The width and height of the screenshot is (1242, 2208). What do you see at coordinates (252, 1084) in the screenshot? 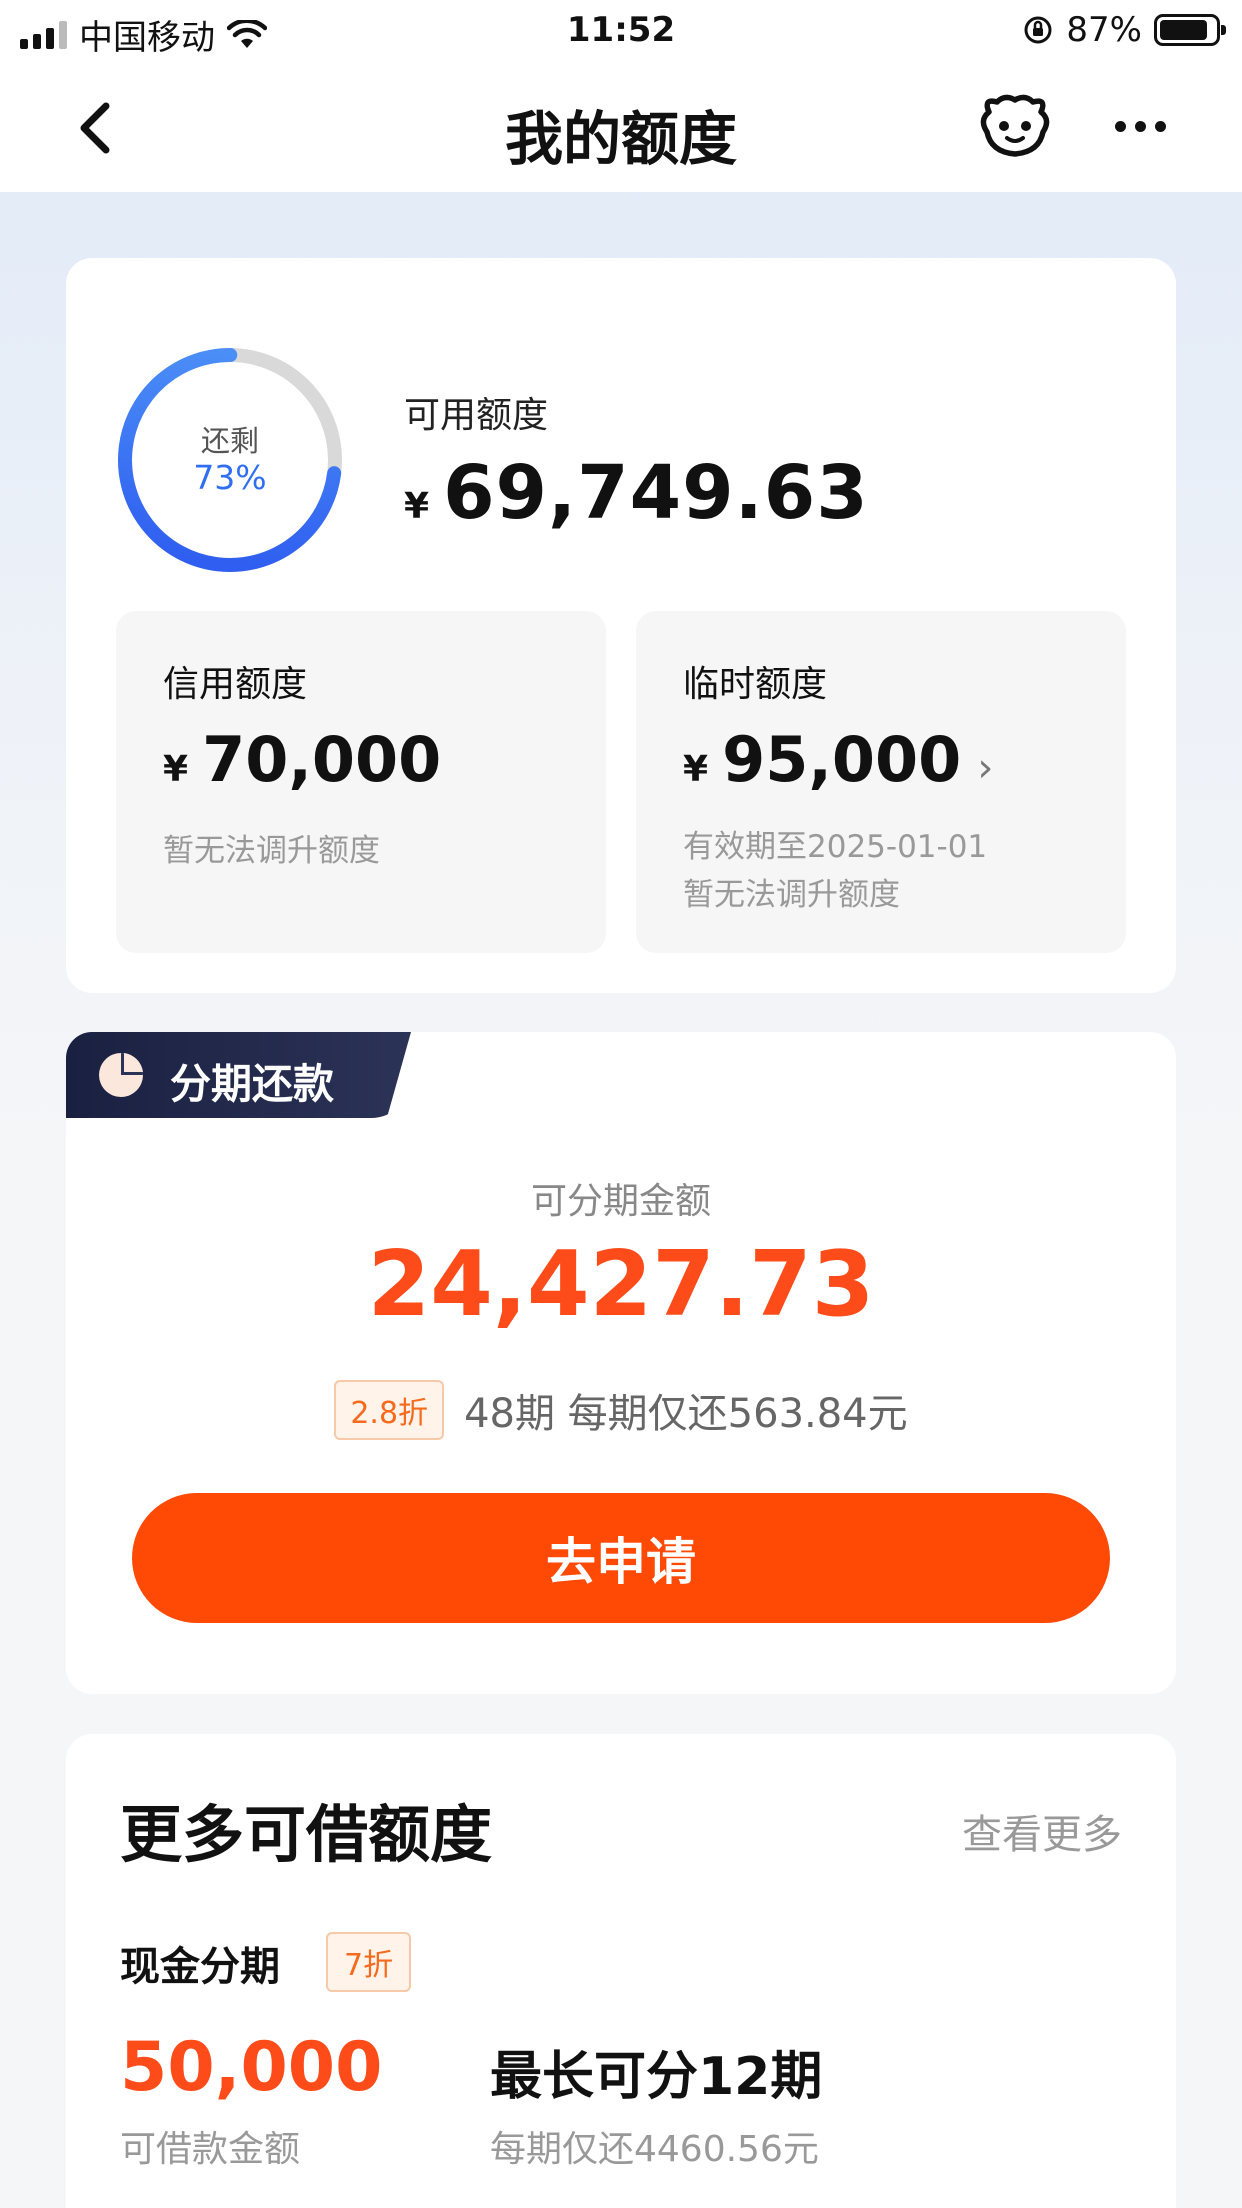
I see `installment-tag-label: 分期还款` at bounding box center [252, 1084].